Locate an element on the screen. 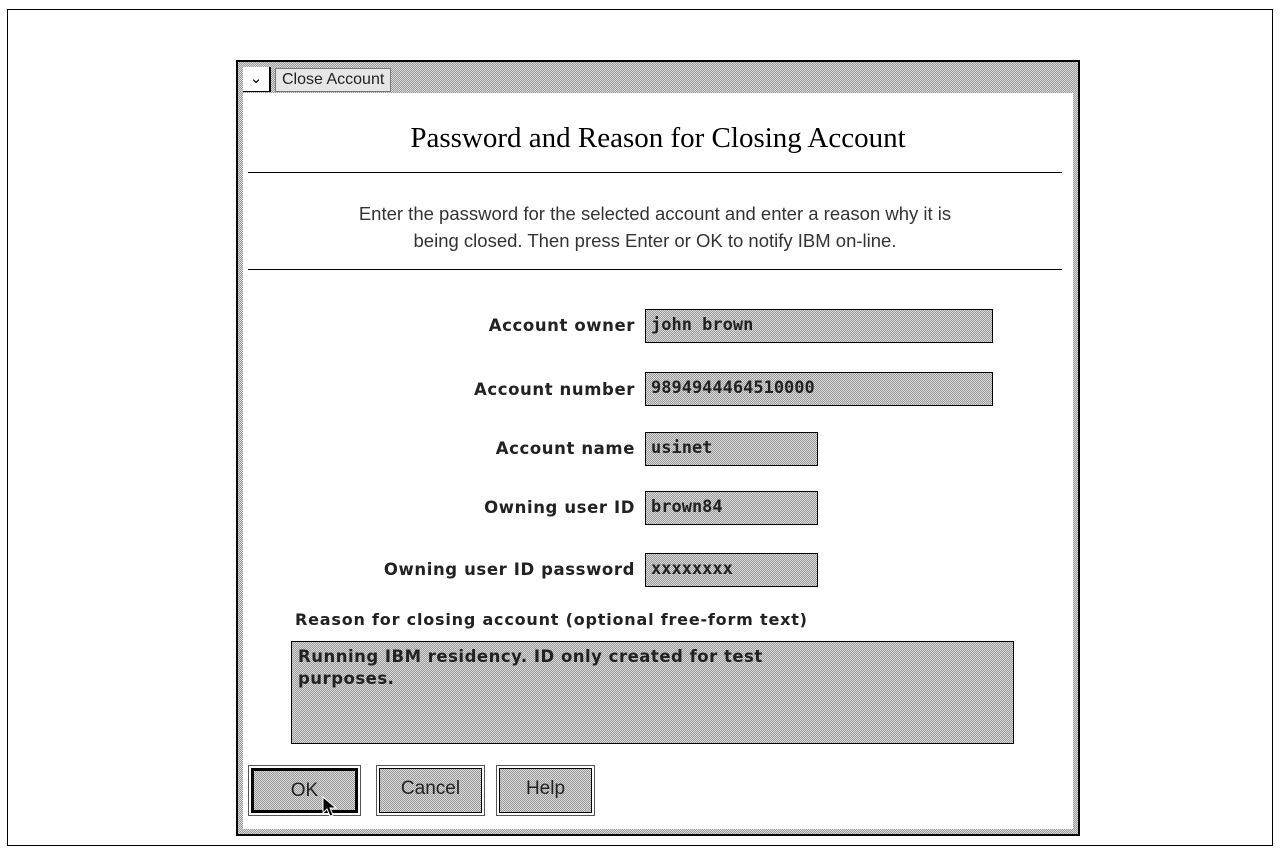 This screenshot has height=858, width=1282. ok-button: OK is located at coordinates (304, 791).